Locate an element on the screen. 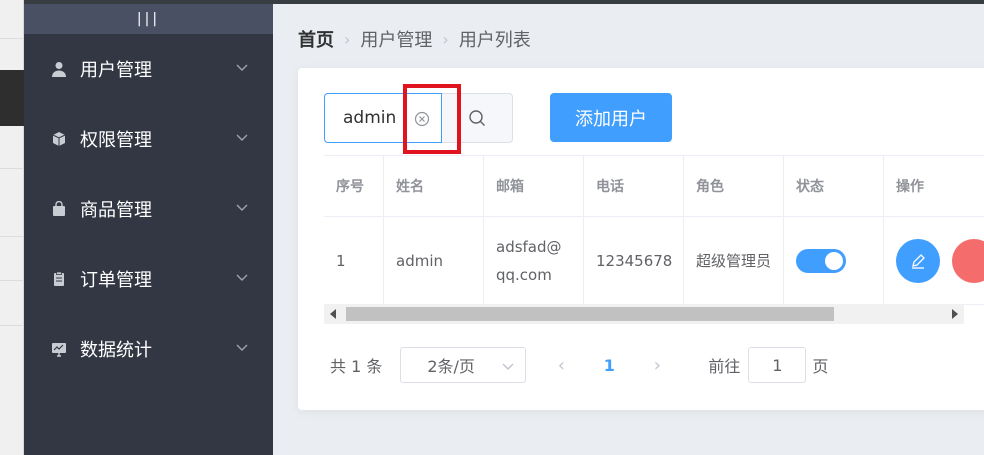  breadcrumb-user-list: 用户列表 is located at coordinates (494, 40).